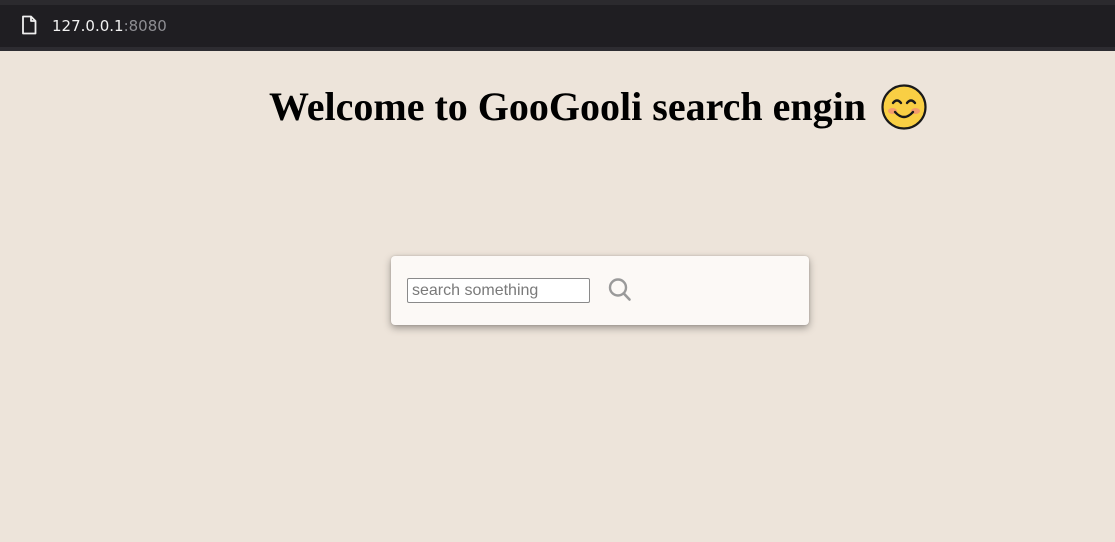 The image size is (1115, 542). I want to click on address-host: 127.0.0.1, so click(88, 26).